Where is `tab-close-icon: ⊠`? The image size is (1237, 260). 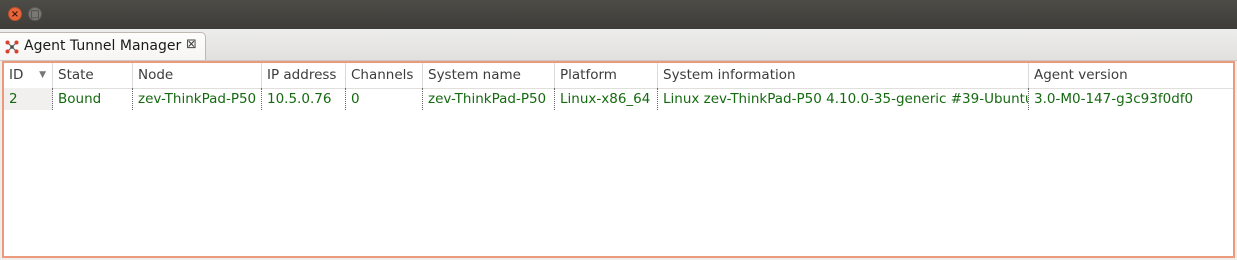
tab-close-icon: ⊠ is located at coordinates (191, 44).